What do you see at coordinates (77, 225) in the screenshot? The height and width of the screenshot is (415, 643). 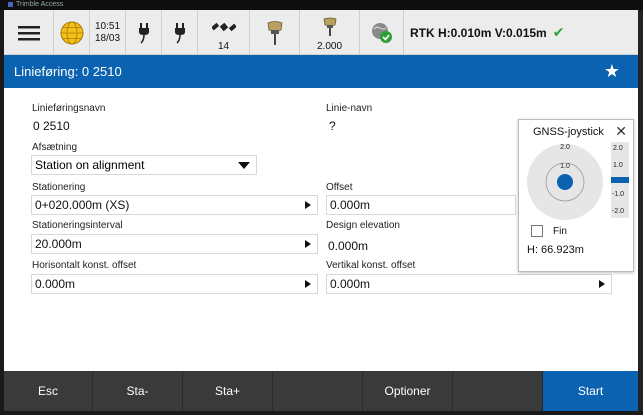 I see `station-interval-label: Stationeringsinterval` at bounding box center [77, 225].